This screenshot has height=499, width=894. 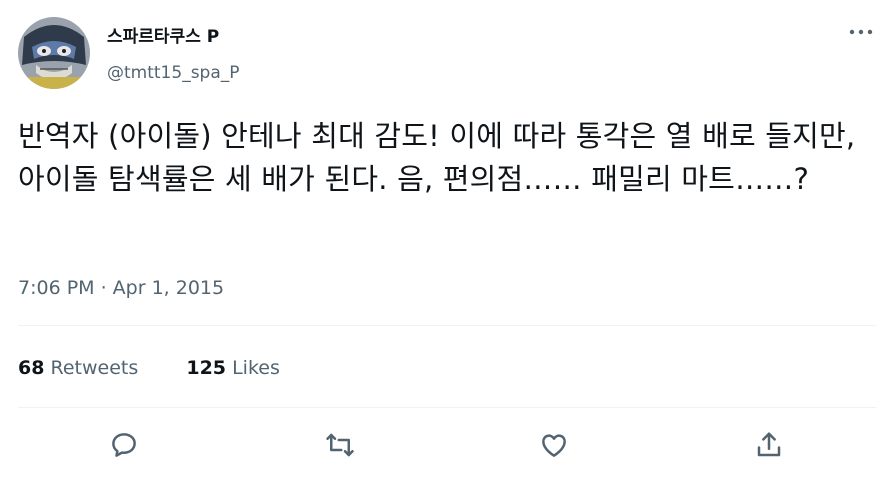 I want to click on likes-count: 125, so click(x=206, y=368).